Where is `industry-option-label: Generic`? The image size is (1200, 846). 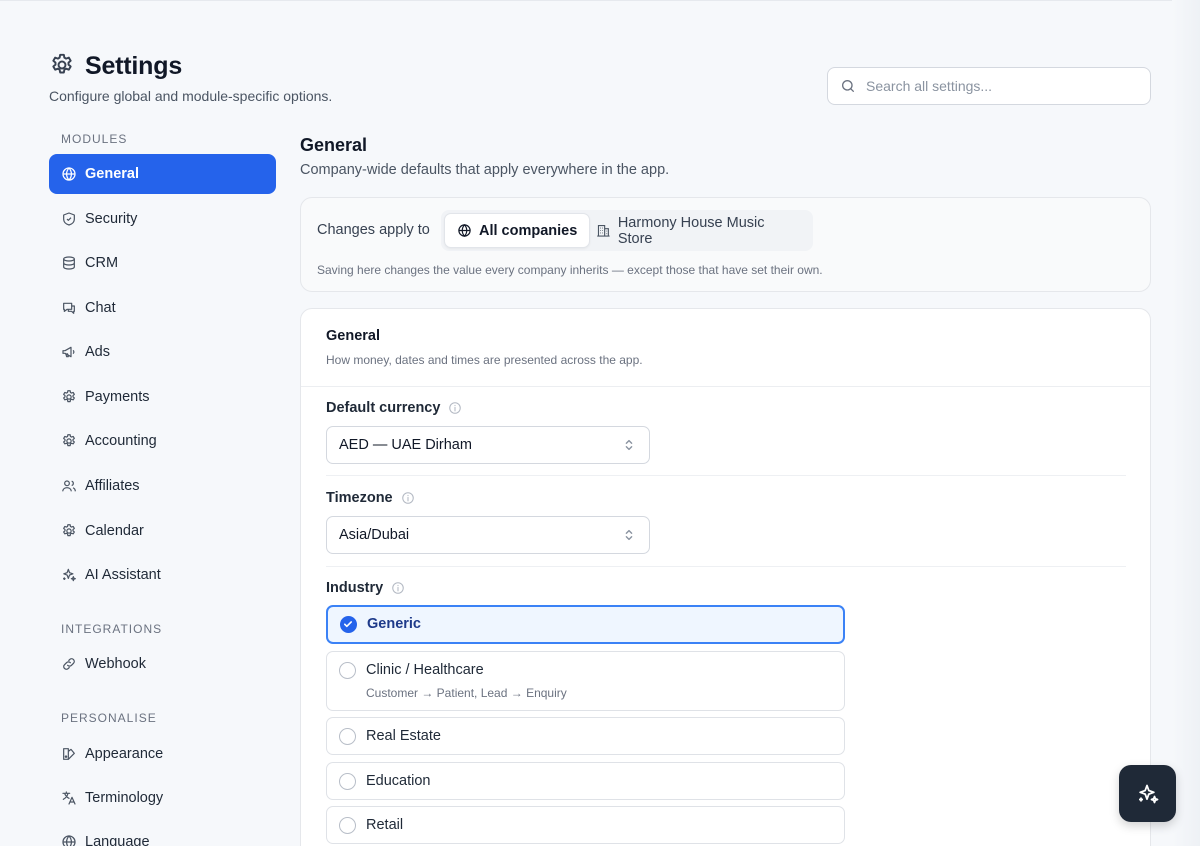 industry-option-label: Generic is located at coordinates (394, 624).